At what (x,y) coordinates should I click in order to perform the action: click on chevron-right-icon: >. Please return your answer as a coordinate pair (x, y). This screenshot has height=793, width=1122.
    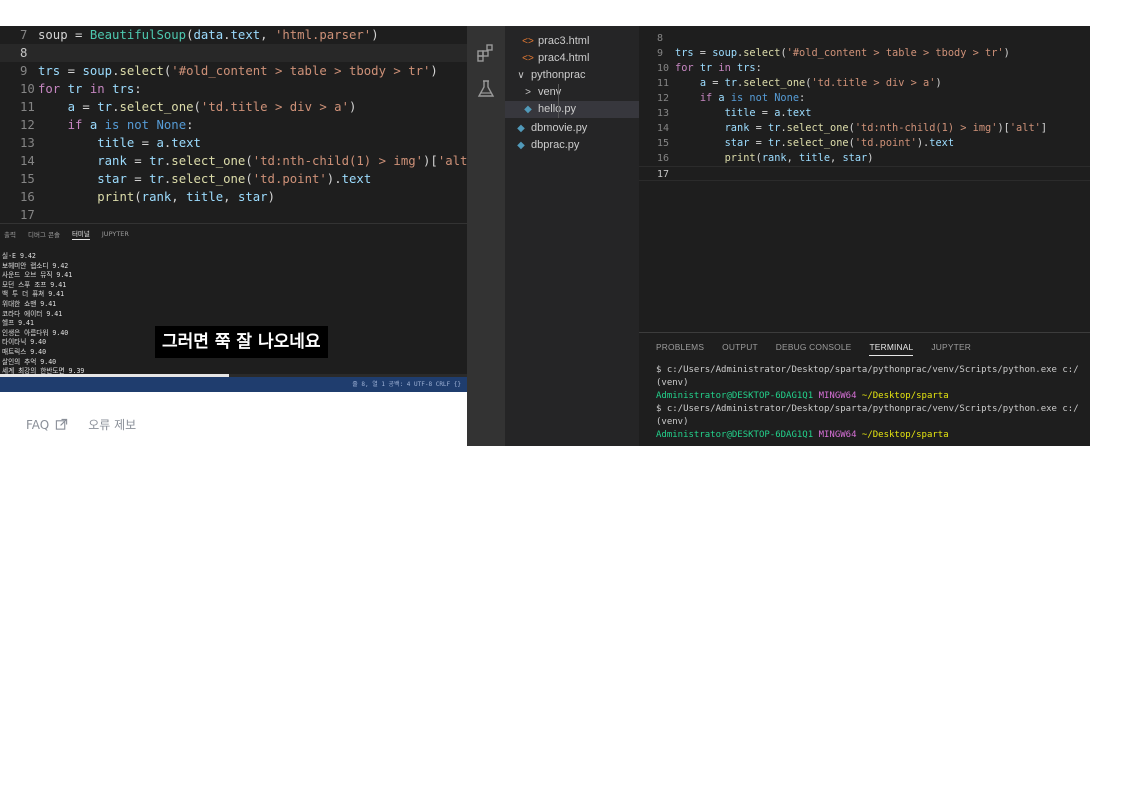
    Looking at the image, I should click on (528, 92).